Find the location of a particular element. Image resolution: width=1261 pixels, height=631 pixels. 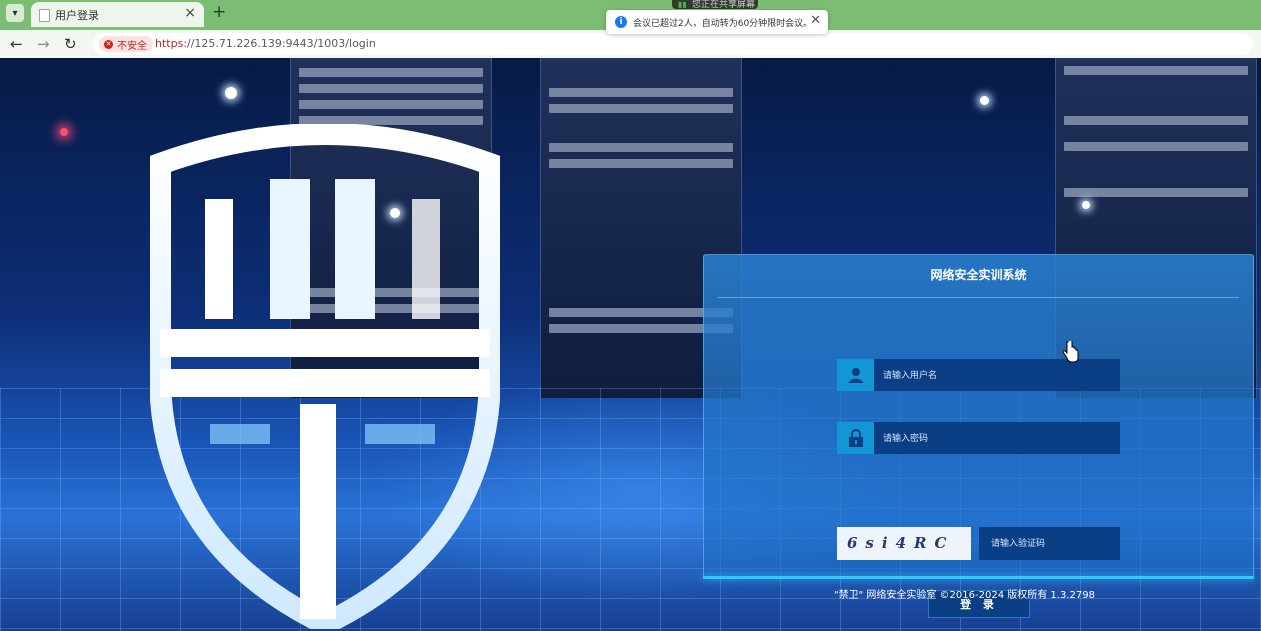

url-text: https://125.71.226.139:9443/1003/login is located at coordinates (265, 43).